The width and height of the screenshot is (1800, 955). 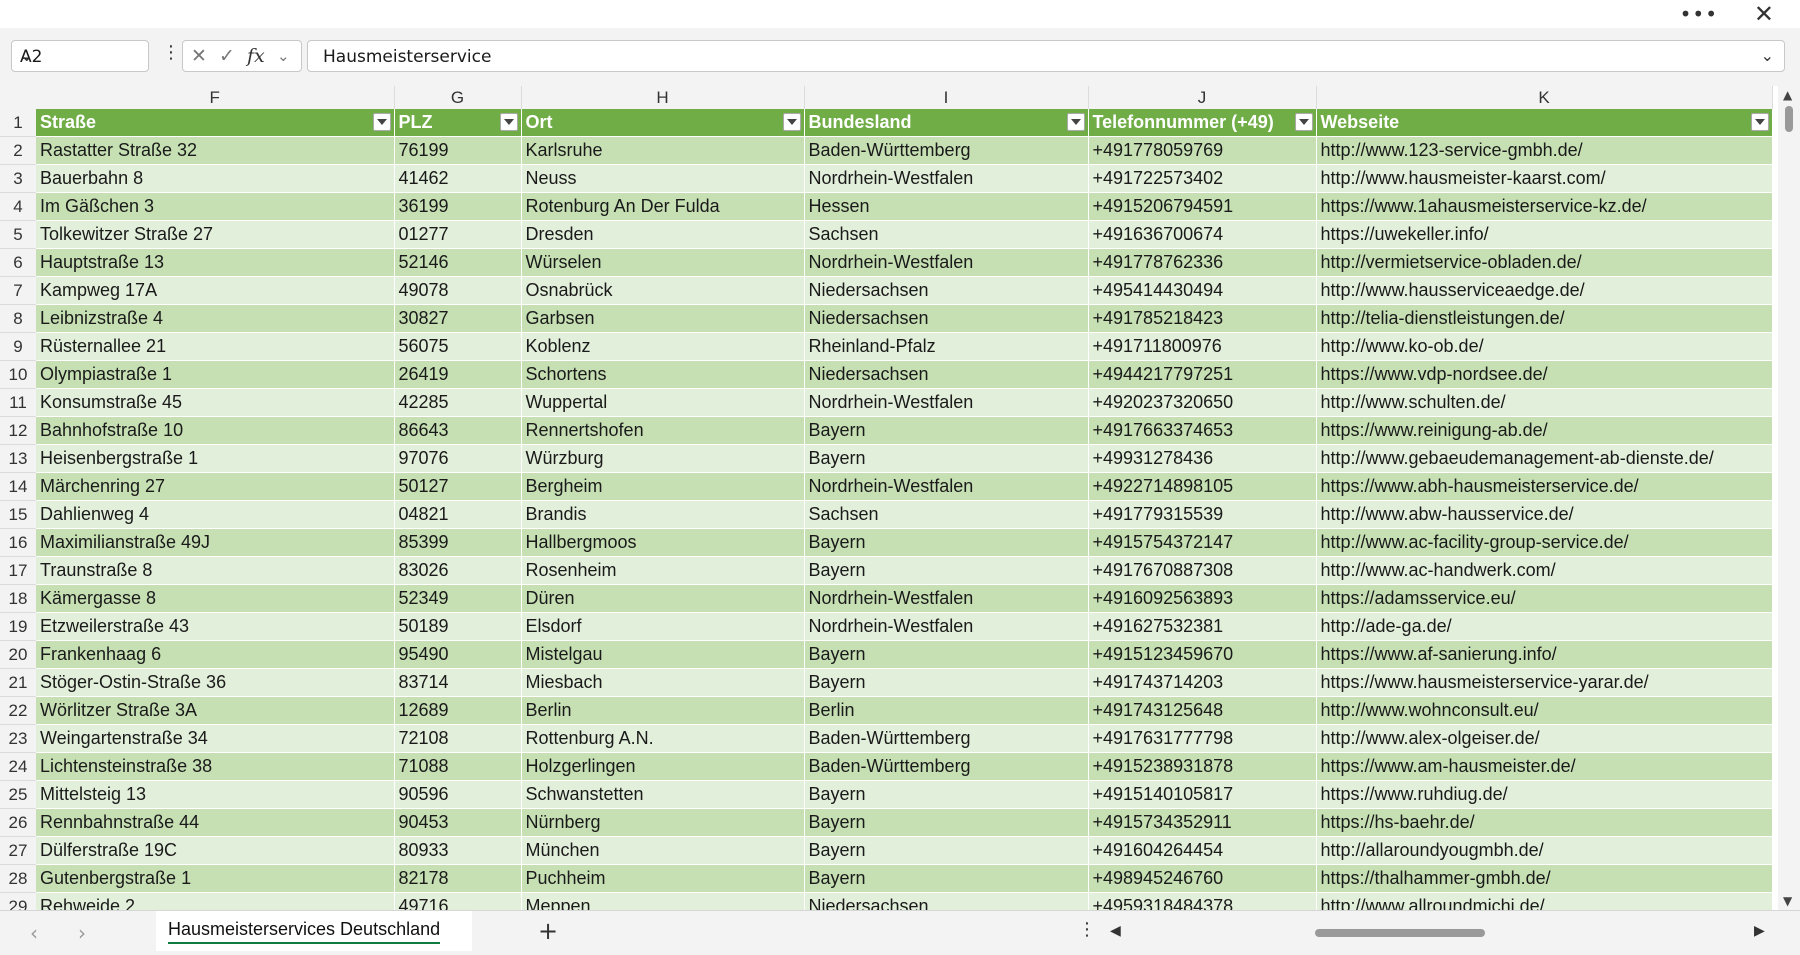 I want to click on cell-strasse: Stöger-Ostin-Straße 36, so click(x=215, y=682).